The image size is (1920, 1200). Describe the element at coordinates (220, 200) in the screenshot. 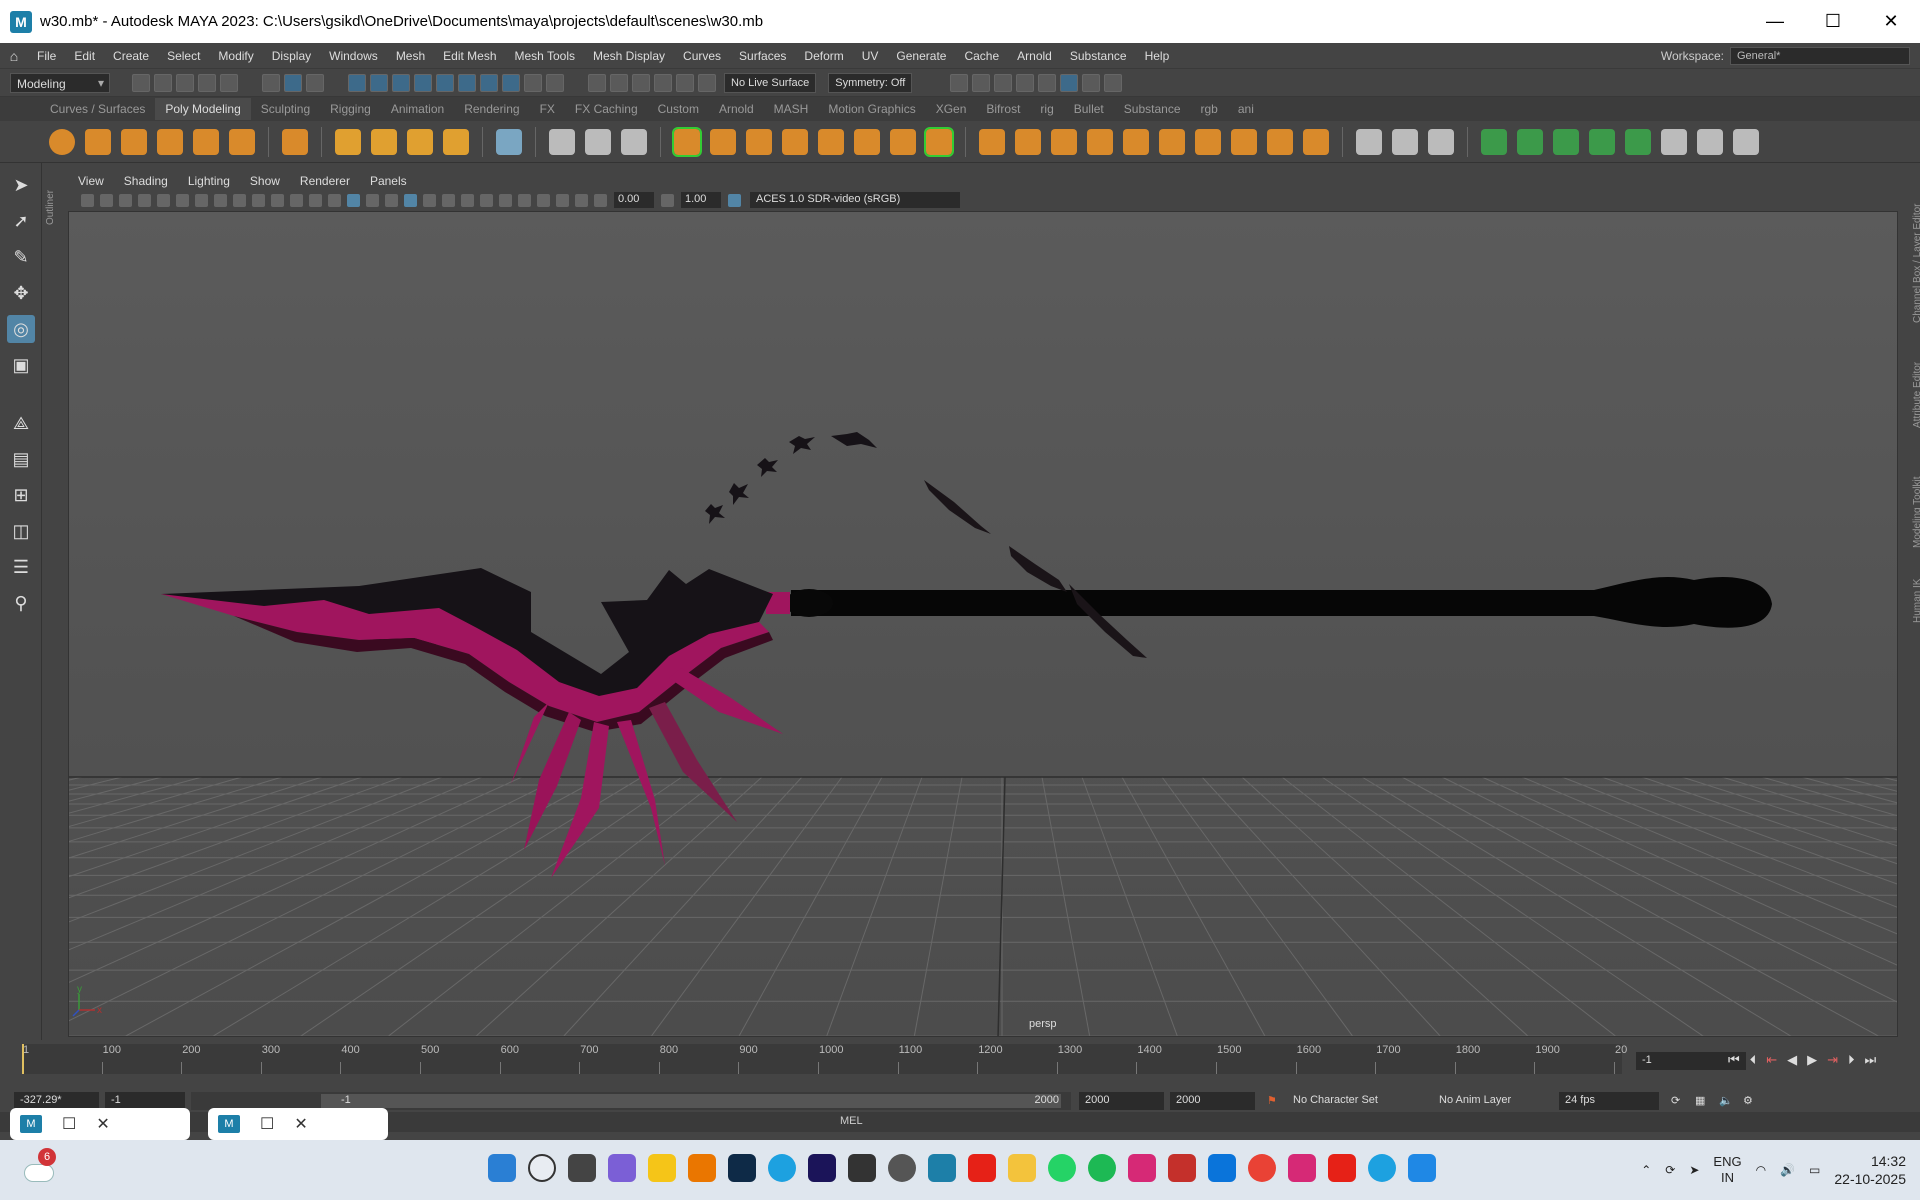

I see `film-gate-icon` at that location.